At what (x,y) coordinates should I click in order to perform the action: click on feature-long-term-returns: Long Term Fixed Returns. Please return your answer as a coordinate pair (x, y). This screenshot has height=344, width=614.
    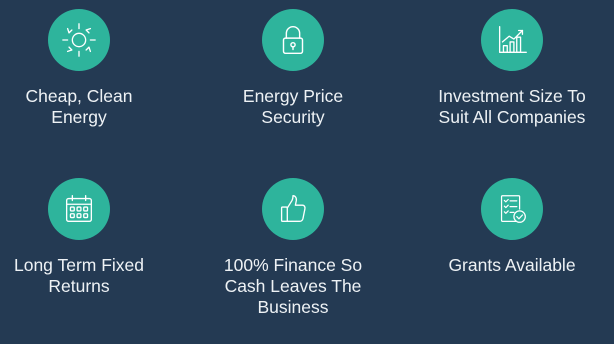
    Looking at the image, I should click on (87, 237).